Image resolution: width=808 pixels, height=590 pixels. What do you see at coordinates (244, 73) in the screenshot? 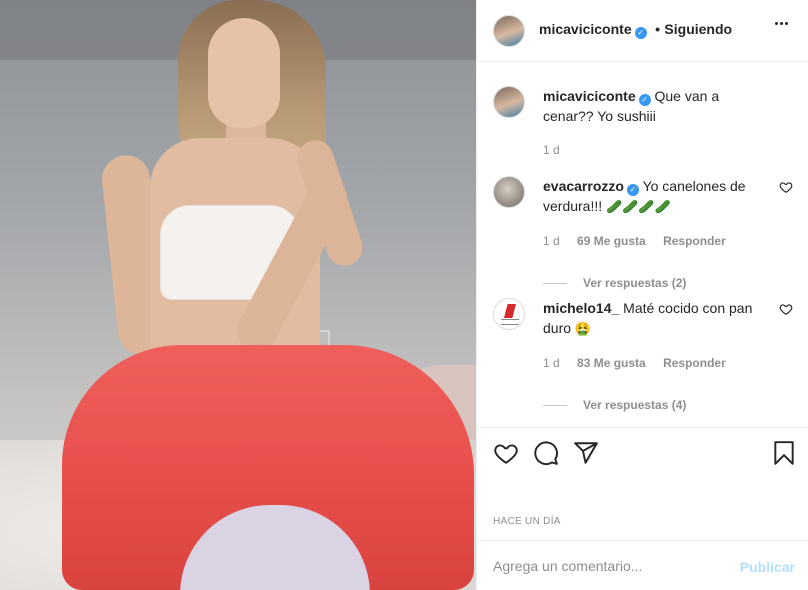
I see `photo-face` at bounding box center [244, 73].